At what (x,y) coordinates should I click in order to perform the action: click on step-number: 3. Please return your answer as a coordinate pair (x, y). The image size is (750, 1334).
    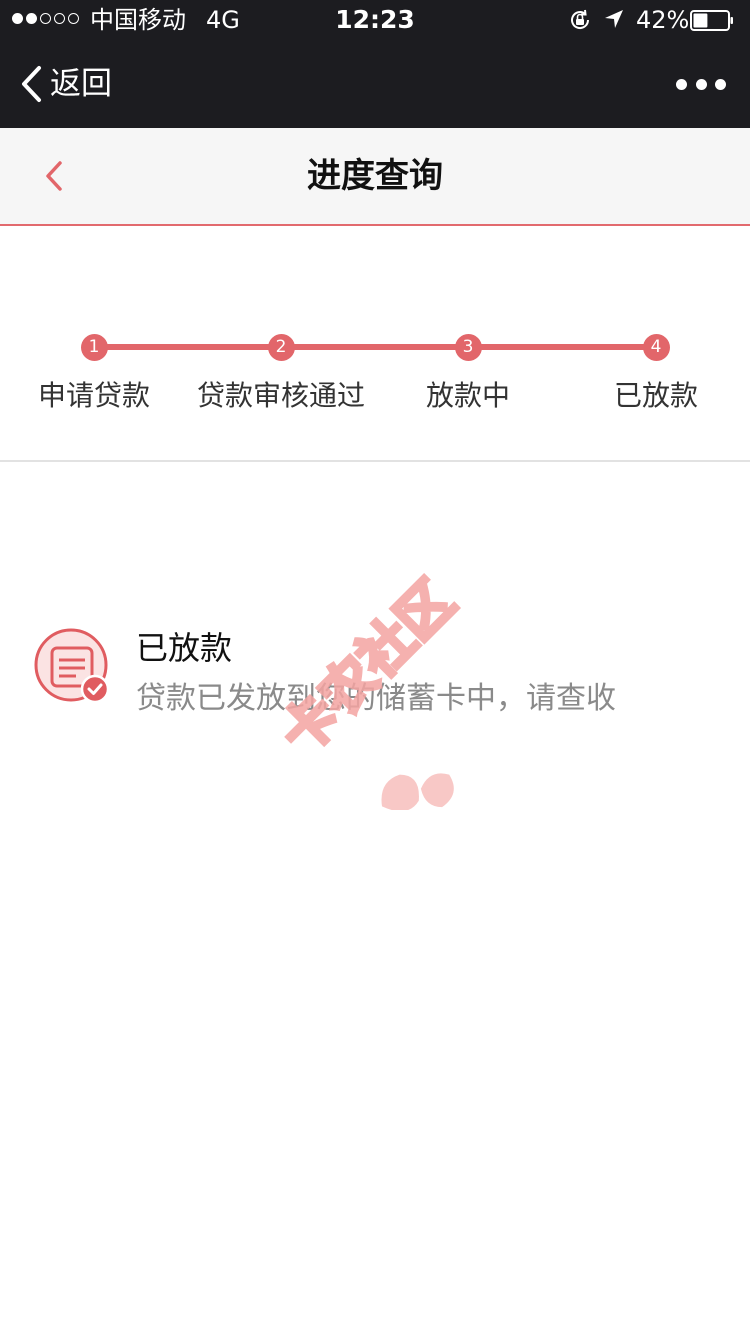
    Looking at the image, I should click on (468, 347).